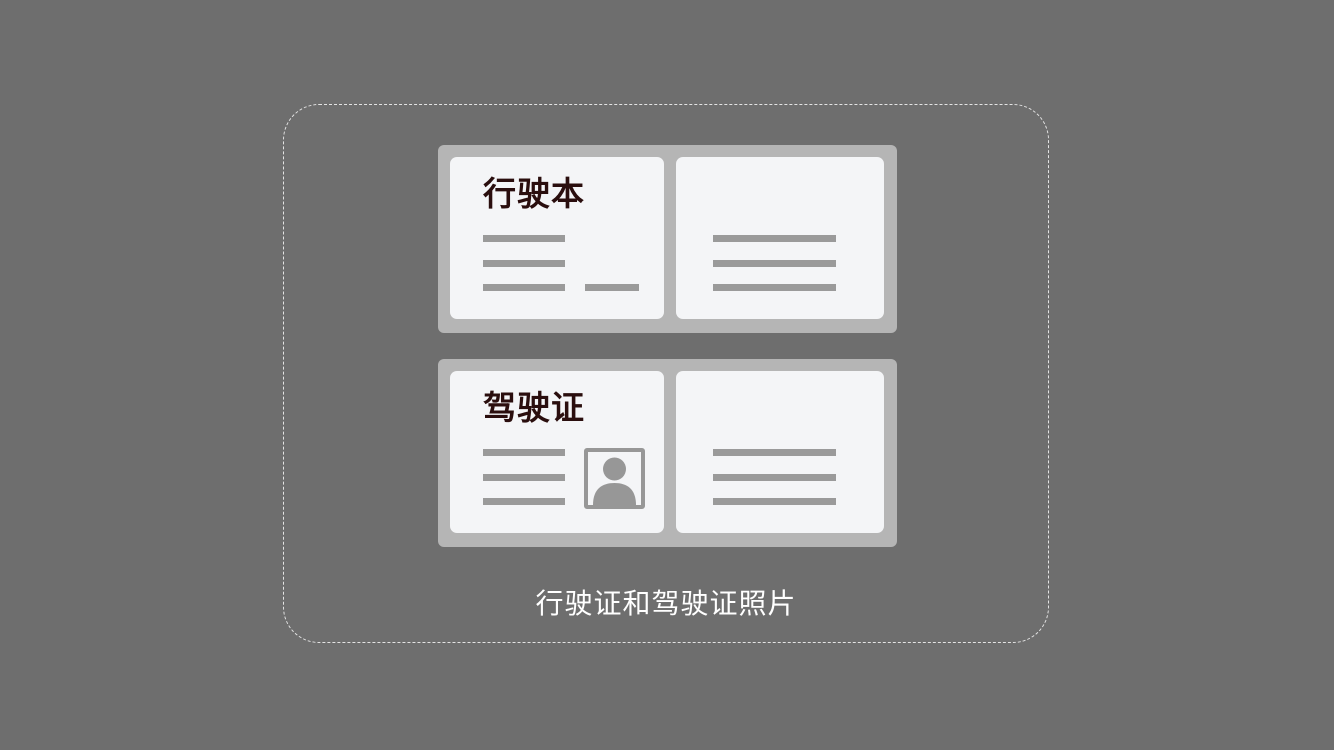  Describe the element at coordinates (614, 478) in the screenshot. I see `person-portrait-icon` at that location.